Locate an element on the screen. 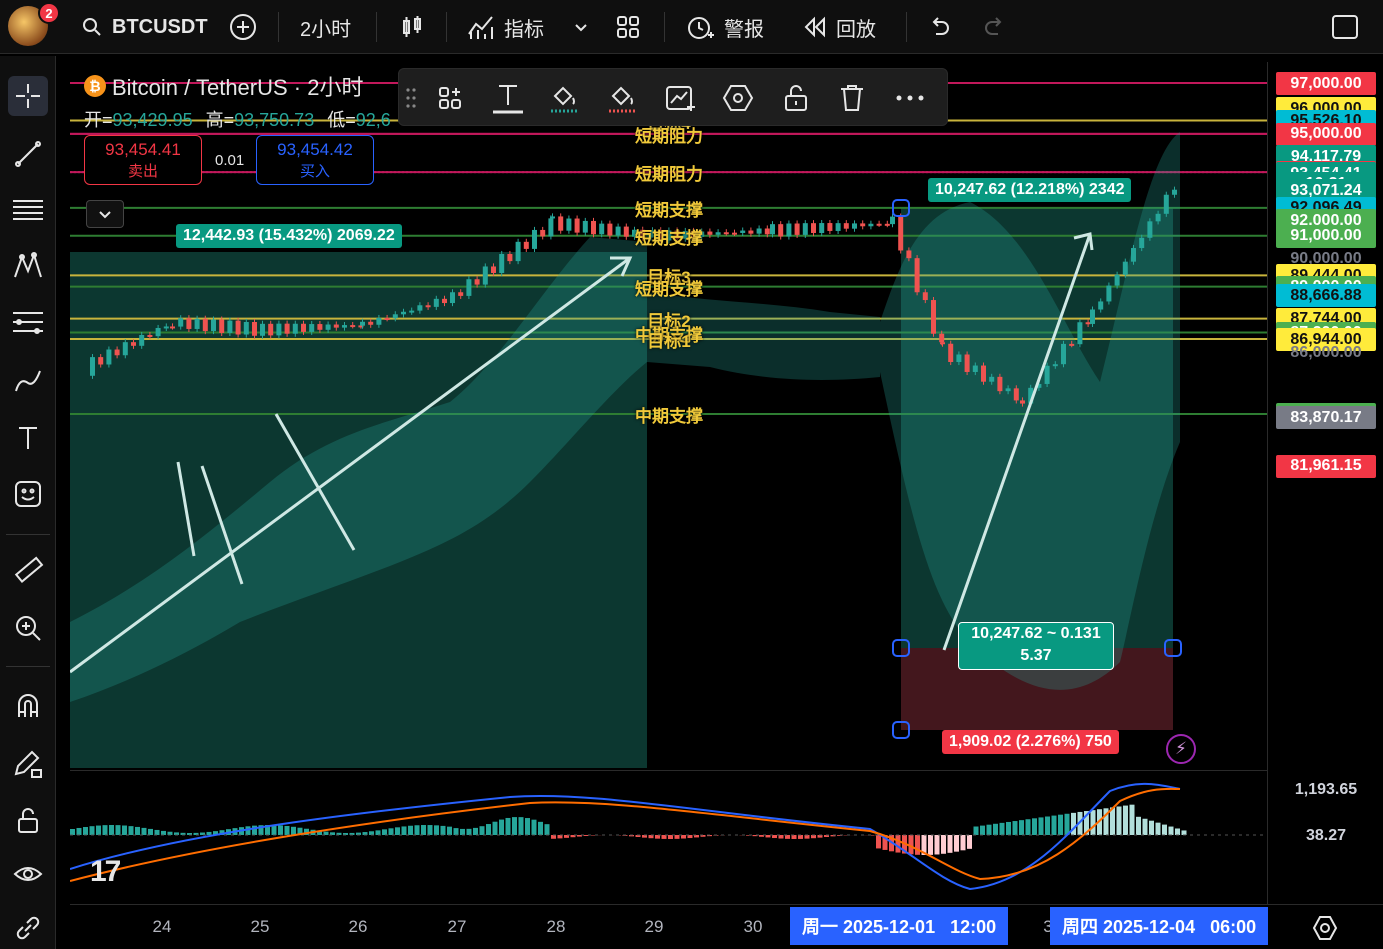  redo-button is located at coordinates (995, 27).